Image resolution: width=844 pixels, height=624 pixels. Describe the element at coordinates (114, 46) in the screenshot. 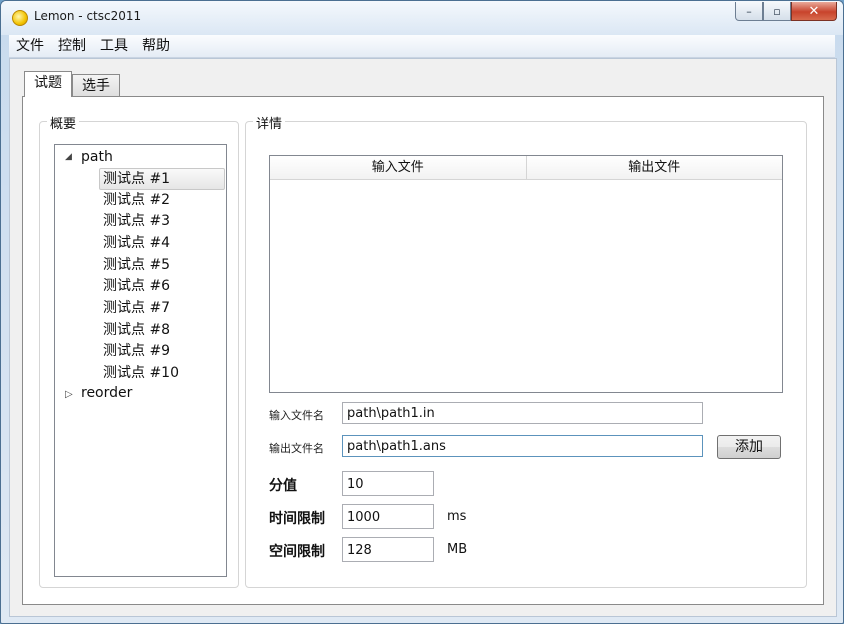

I see `menu-tools: 工具` at that location.